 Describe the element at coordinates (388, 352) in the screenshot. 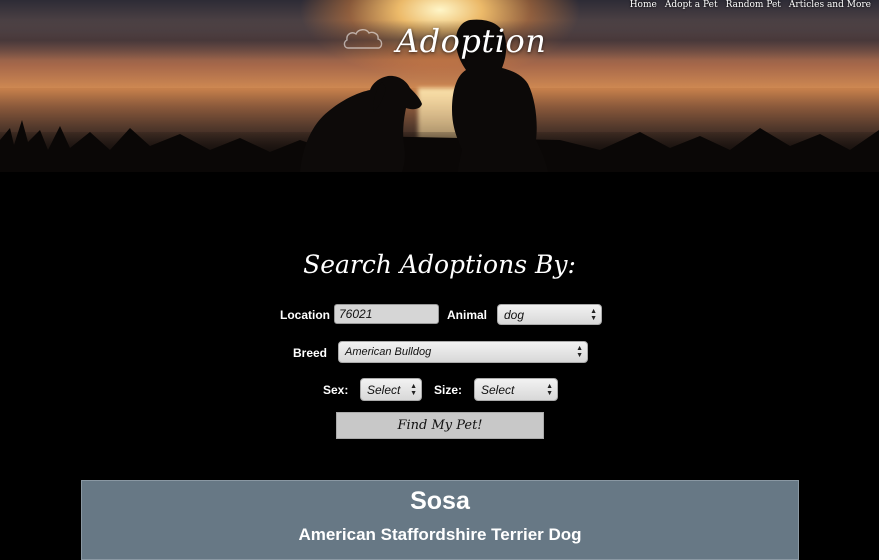

I see `breed-select-value: American Bulldog` at that location.